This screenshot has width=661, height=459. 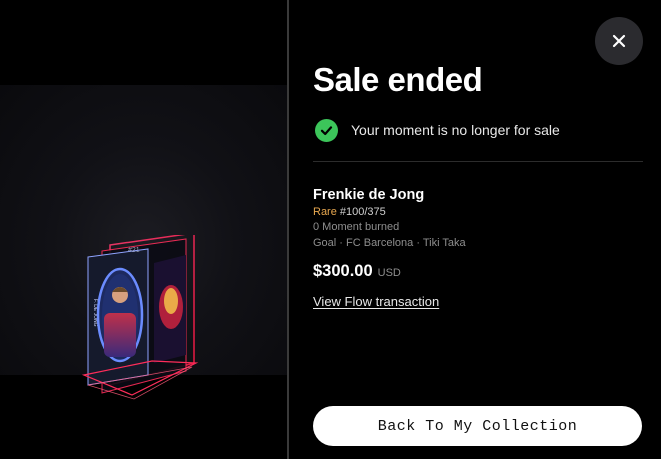 What do you see at coordinates (326, 130) in the screenshot?
I see `check-circle-icon` at bounding box center [326, 130].